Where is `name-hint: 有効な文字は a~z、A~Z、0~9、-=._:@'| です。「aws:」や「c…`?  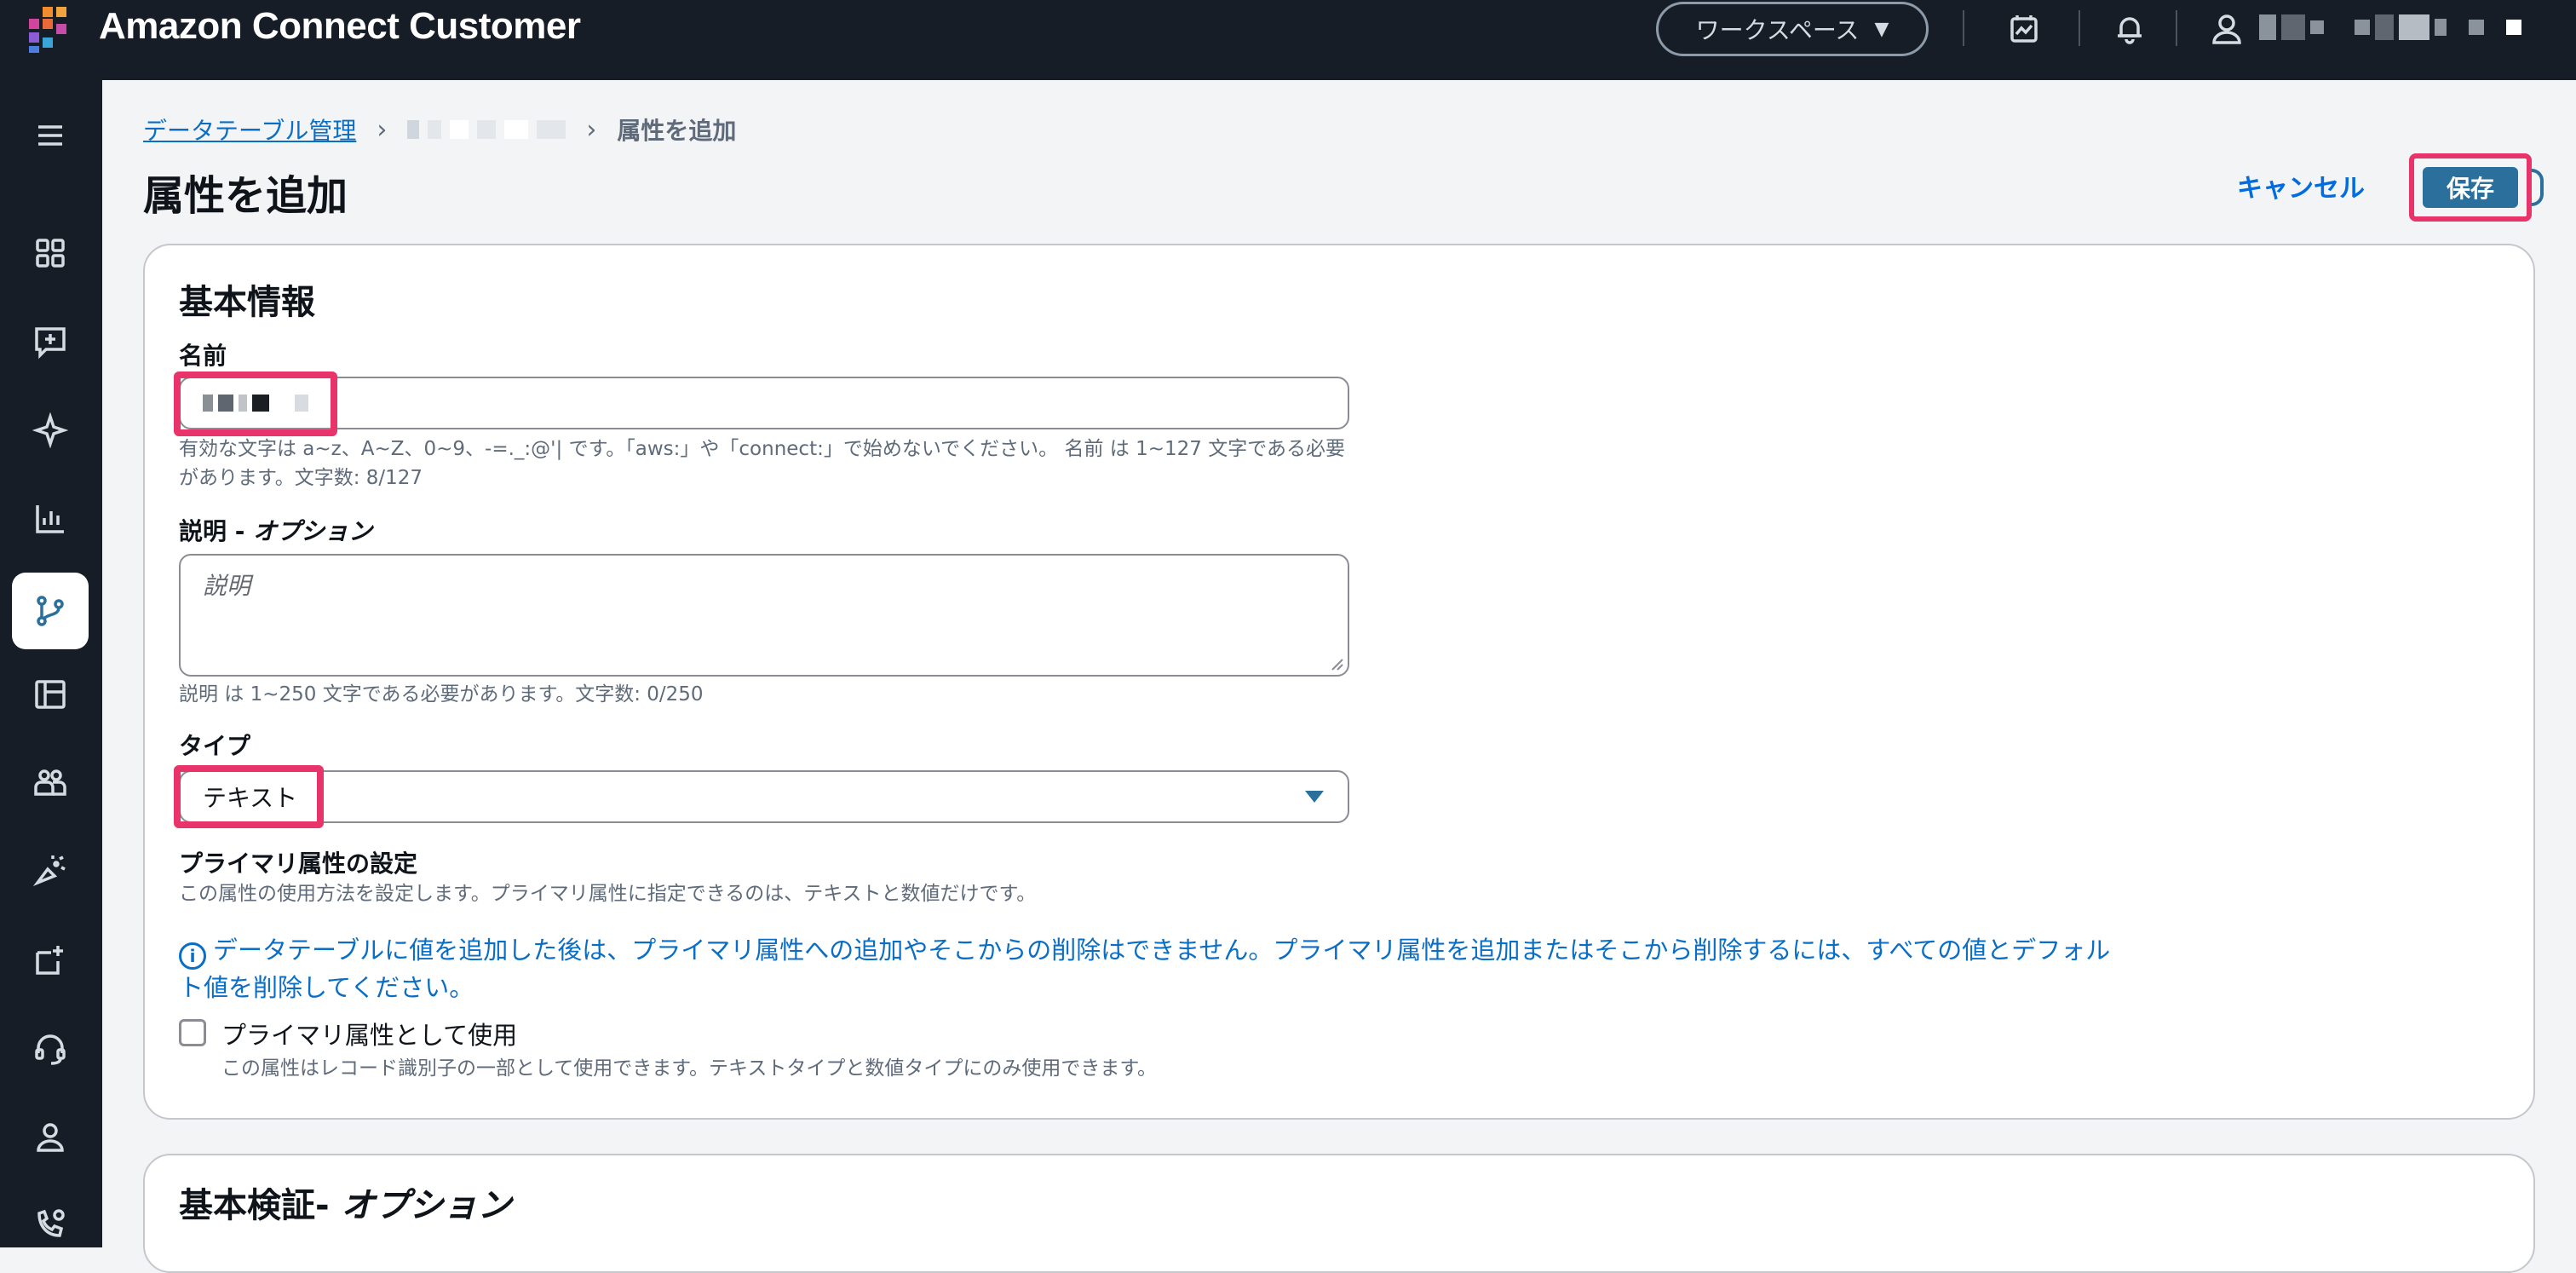
name-hint: 有効な文字は a~z、A~Z、0~9、-=._:@'| です。「aws:」や「c… is located at coordinates (762, 463).